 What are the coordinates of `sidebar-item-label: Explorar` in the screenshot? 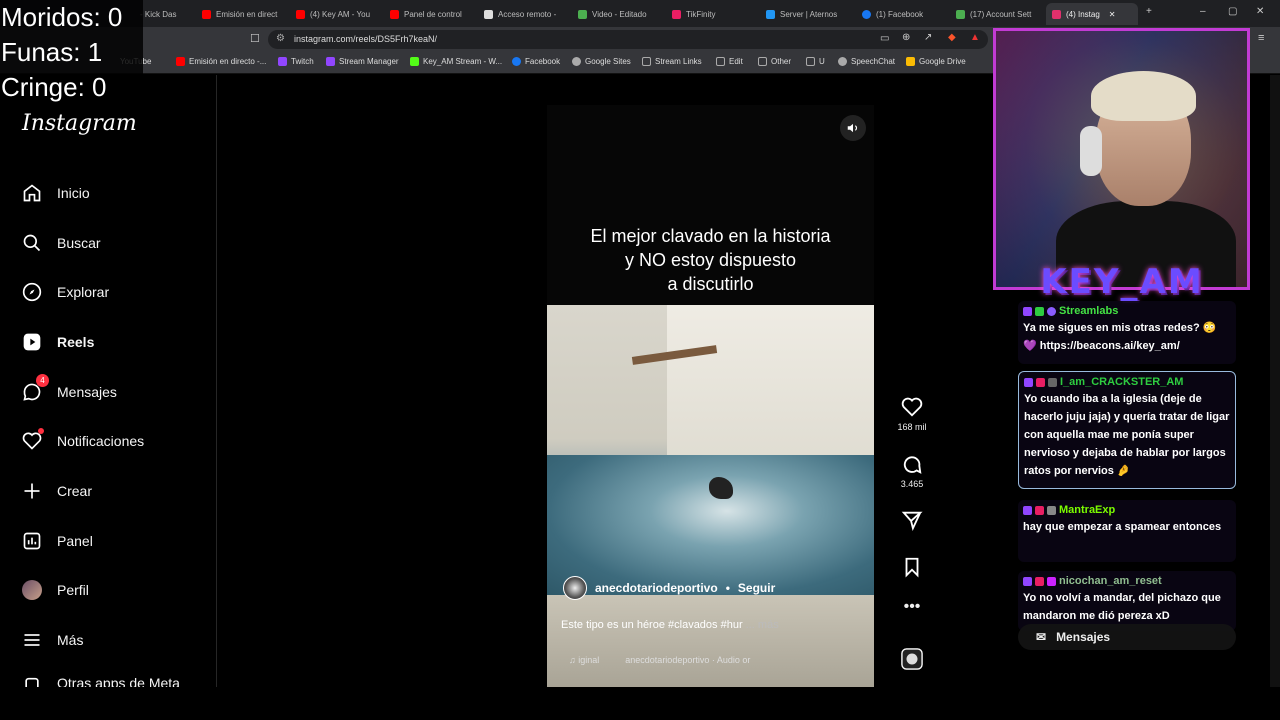 It's located at (83, 291).